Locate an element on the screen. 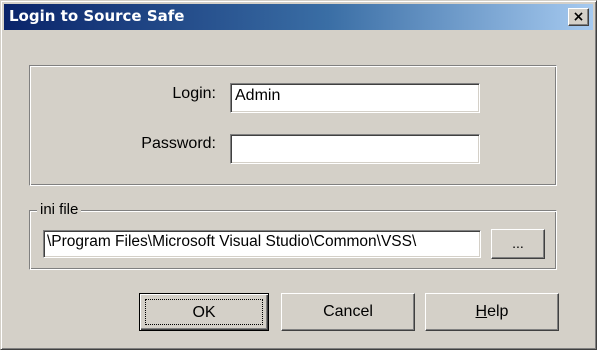 The width and height of the screenshot is (597, 350). help-button: Help is located at coordinates (492, 312).